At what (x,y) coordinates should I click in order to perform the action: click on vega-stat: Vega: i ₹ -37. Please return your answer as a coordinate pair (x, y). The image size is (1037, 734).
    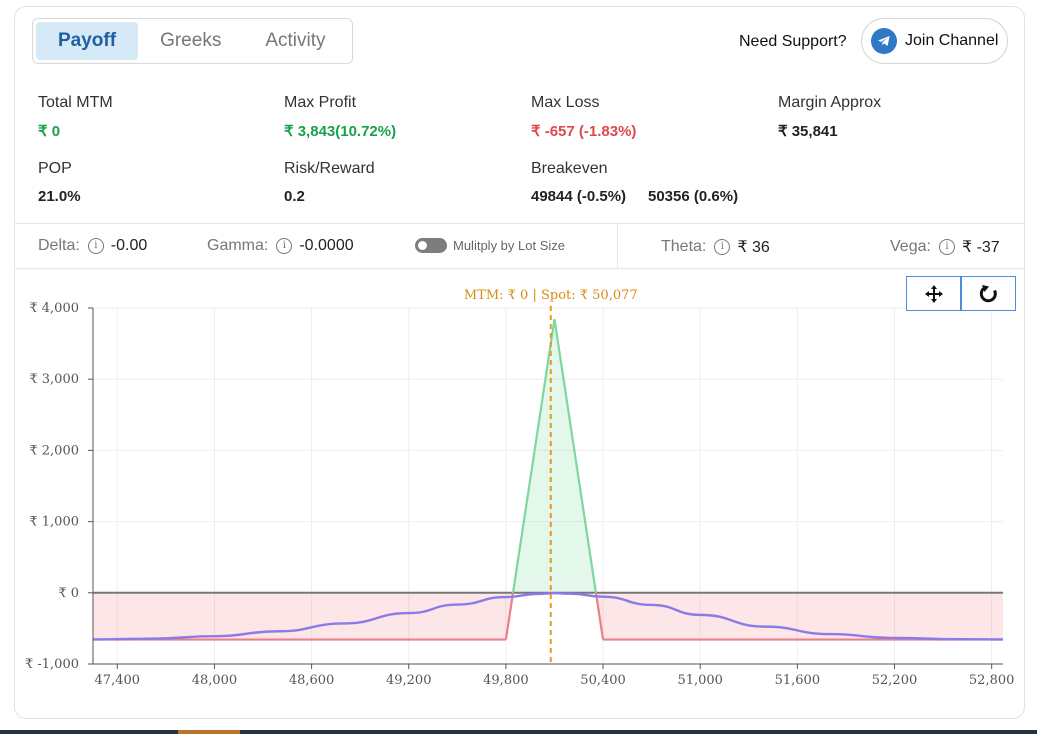
    Looking at the image, I should click on (945, 247).